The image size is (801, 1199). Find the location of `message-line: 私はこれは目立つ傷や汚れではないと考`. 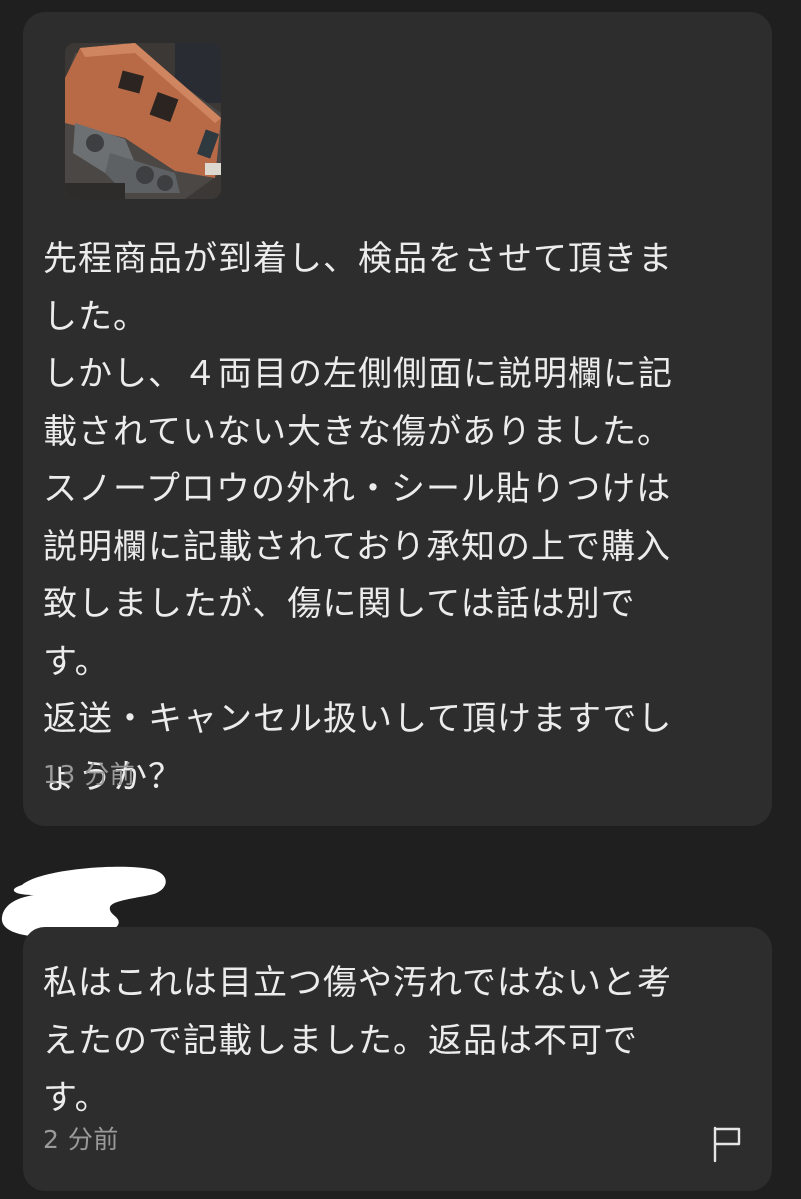

message-line: 私はこれは目立つ傷や汚れではないと考 is located at coordinates (357, 983).